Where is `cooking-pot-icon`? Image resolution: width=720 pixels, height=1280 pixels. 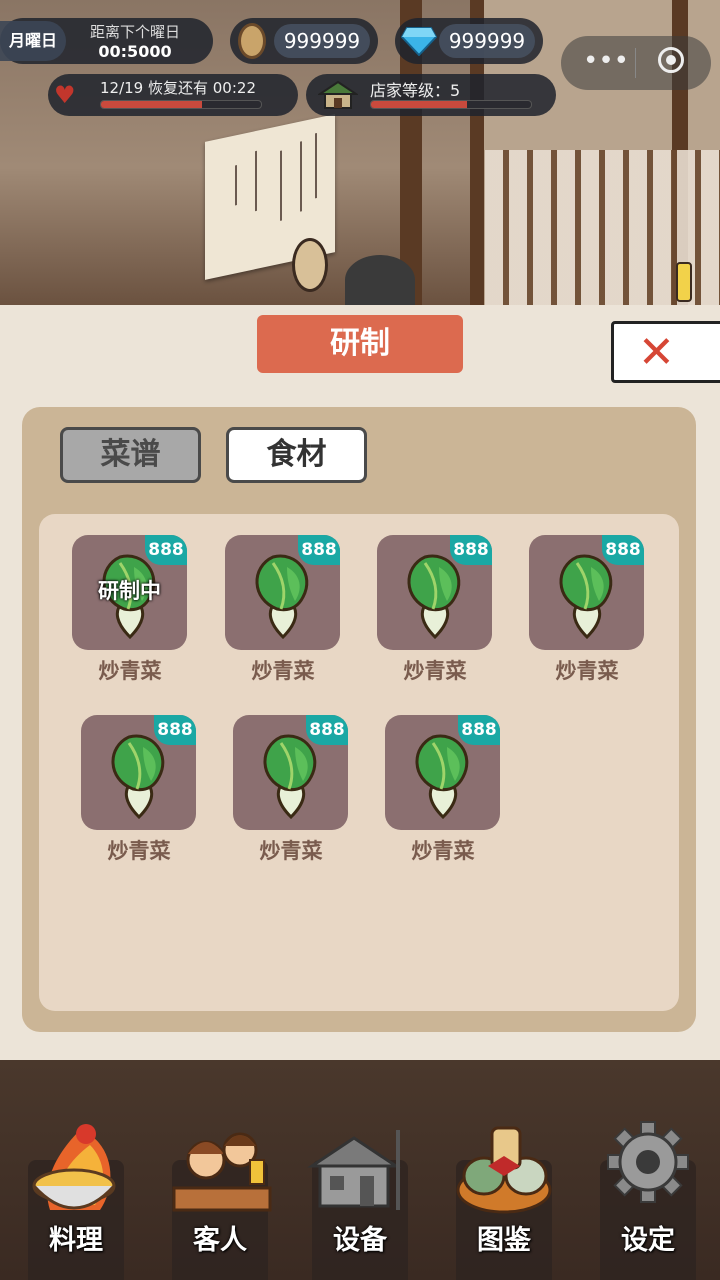
cooking-pot-icon is located at coordinates (74, 1167).